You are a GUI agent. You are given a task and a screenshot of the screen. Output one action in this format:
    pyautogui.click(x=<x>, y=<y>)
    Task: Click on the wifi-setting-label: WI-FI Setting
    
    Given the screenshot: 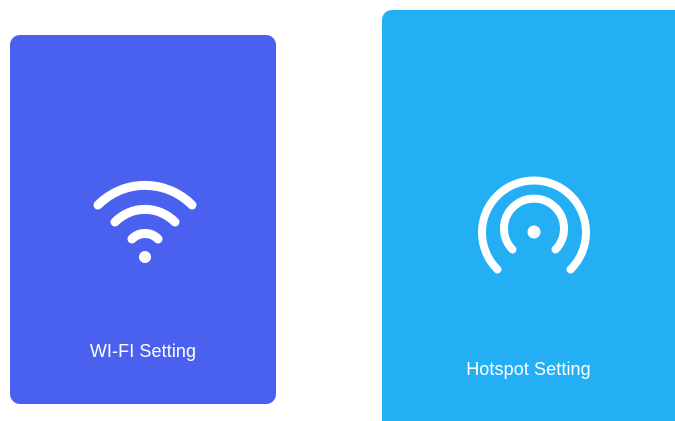 What is the action you would take?
    pyautogui.click(x=143, y=351)
    